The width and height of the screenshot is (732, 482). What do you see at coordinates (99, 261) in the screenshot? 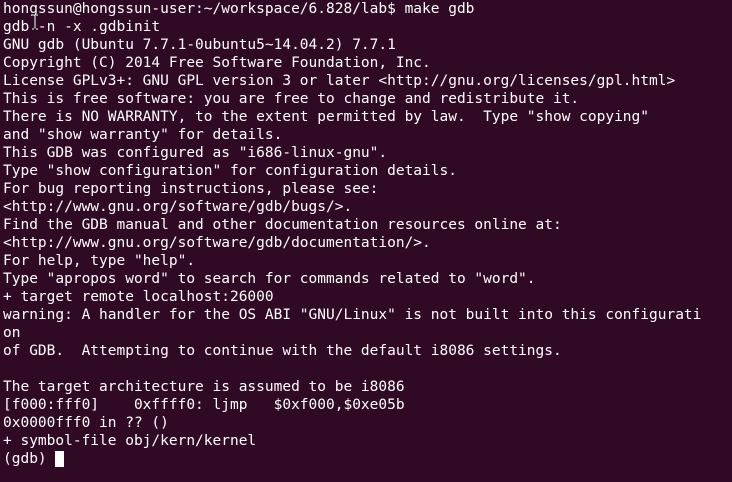
I see `terminal-line: For help, type "help".` at bounding box center [99, 261].